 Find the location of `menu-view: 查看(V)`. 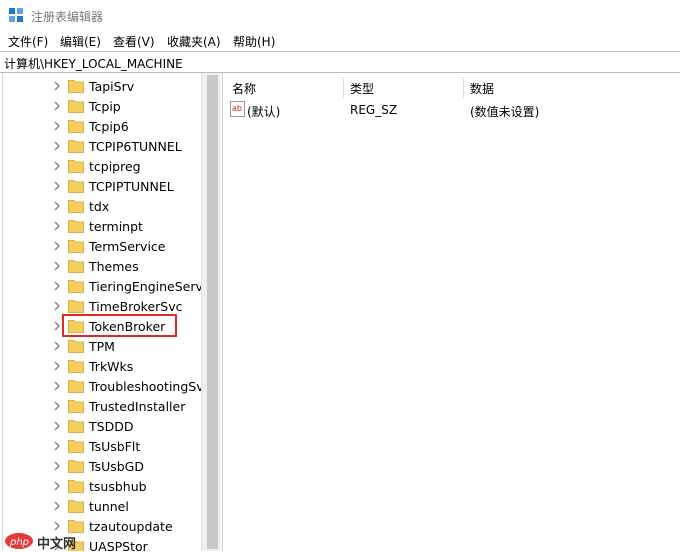

menu-view: 查看(V) is located at coordinates (134, 41).